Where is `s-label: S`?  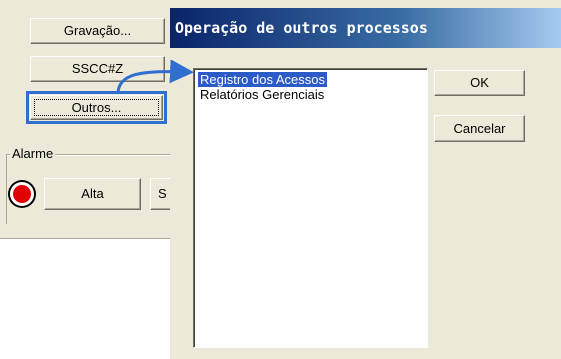
s-label: S is located at coordinates (162, 193).